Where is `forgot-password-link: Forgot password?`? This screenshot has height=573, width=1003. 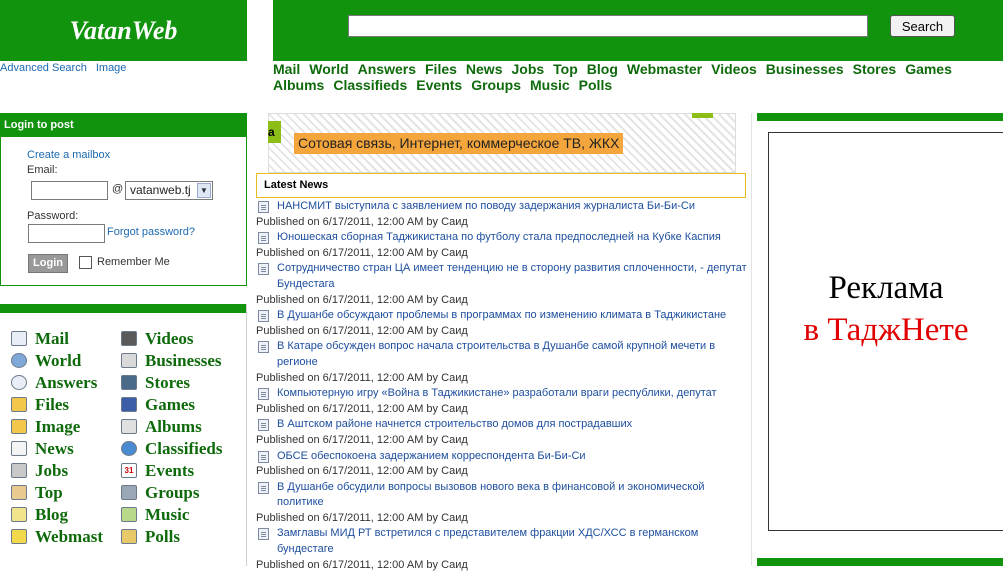 forgot-password-link: Forgot password? is located at coordinates (151, 232).